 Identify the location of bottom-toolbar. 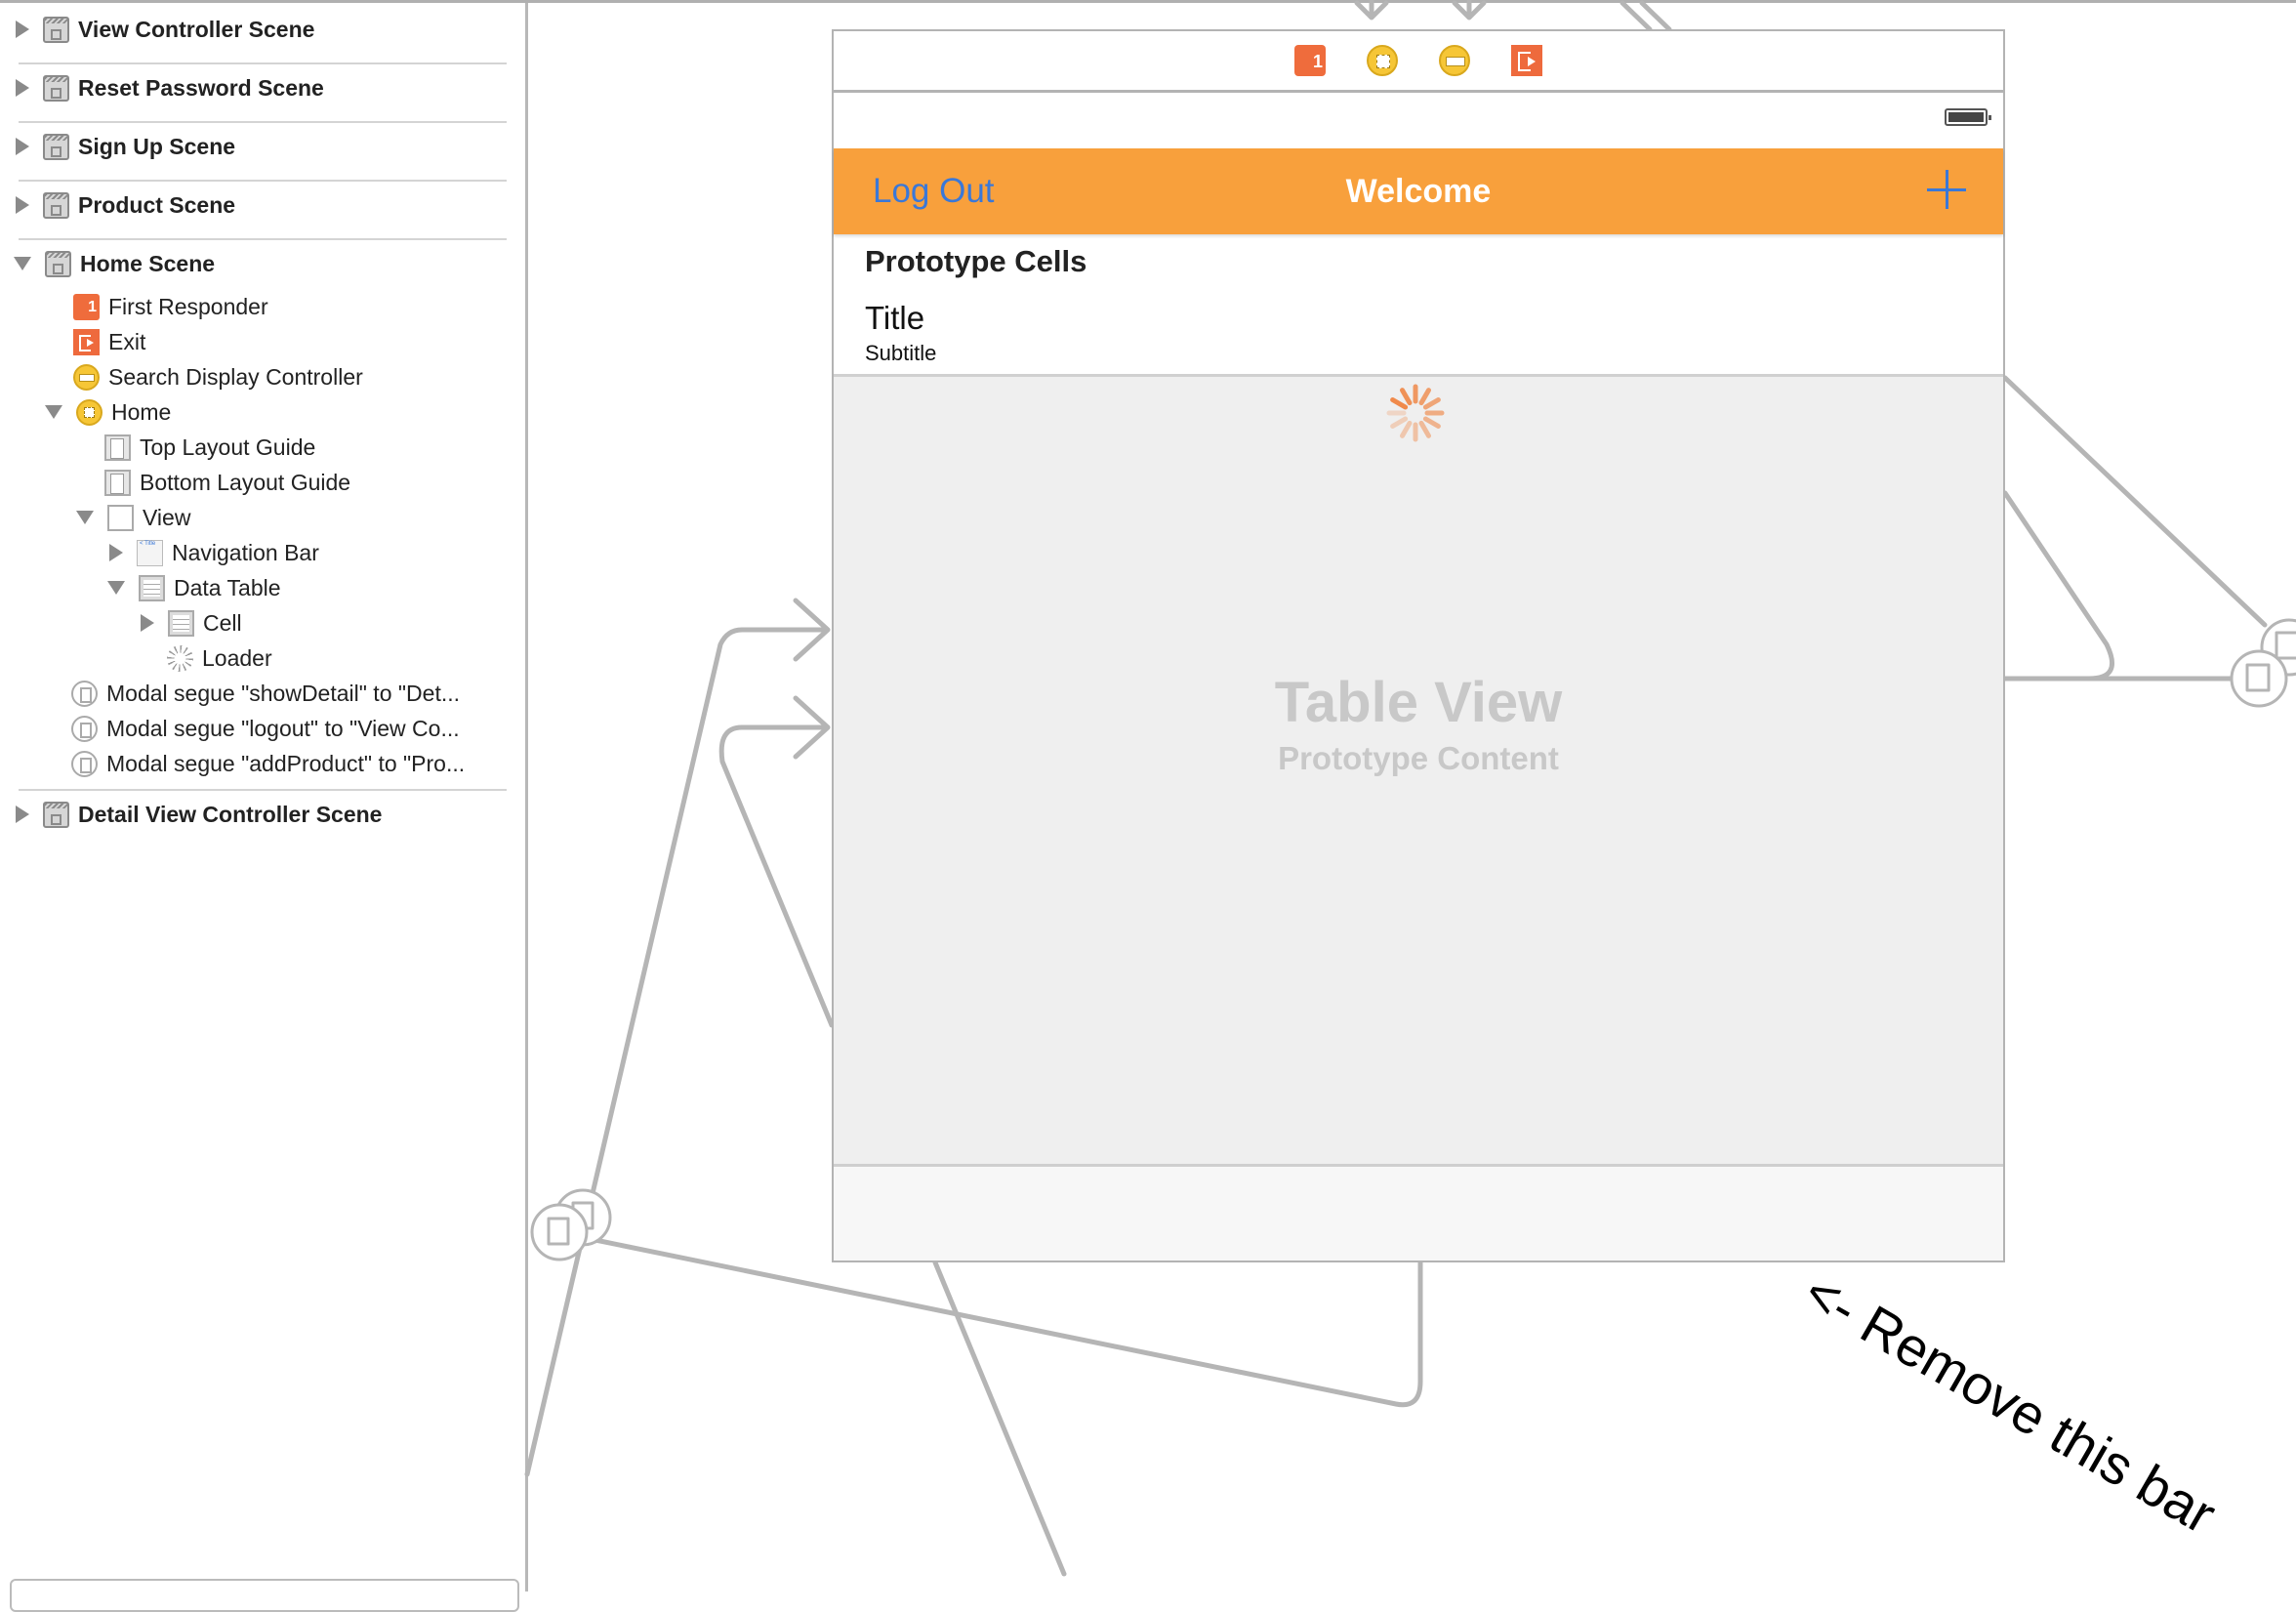
(1418, 1212).